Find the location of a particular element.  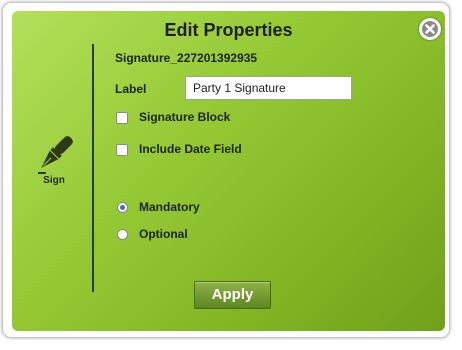

mandatory-label: Mandatory is located at coordinates (169, 207).